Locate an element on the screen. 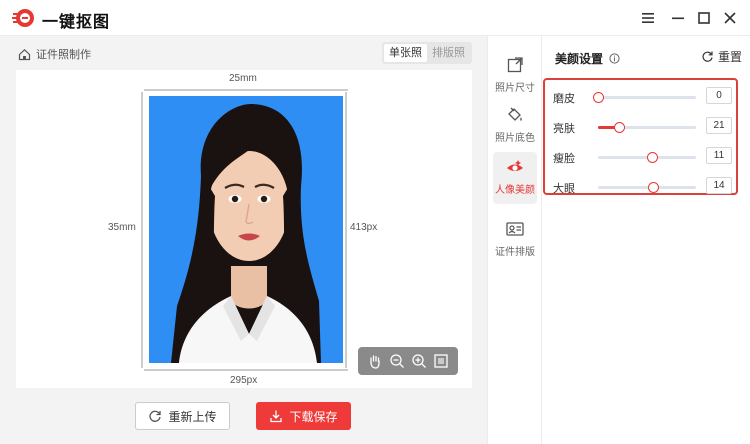  tool-id-layout: 证件排版 is located at coordinates (515, 240).